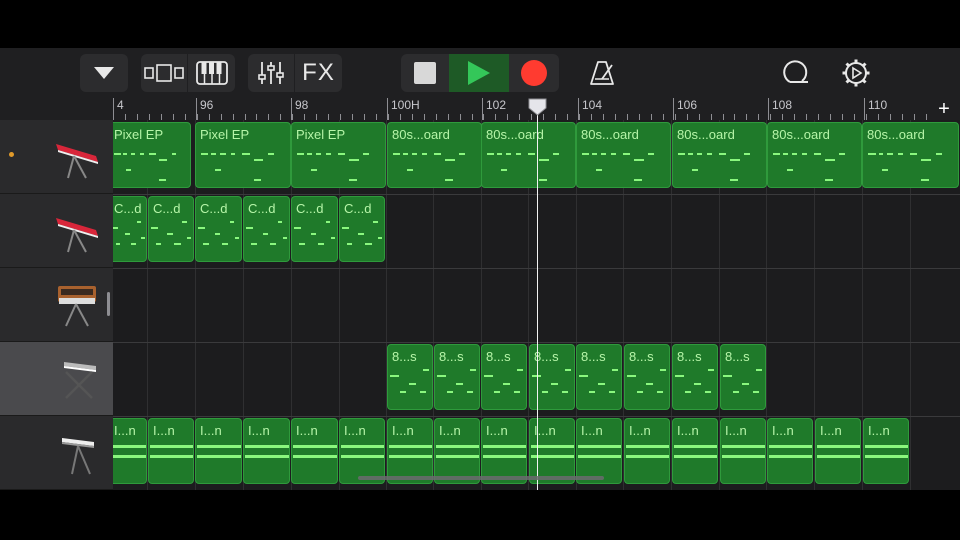 The image size is (960, 540). Describe the element at coordinates (164, 73) in the screenshot. I see `tracks-view-button` at that location.